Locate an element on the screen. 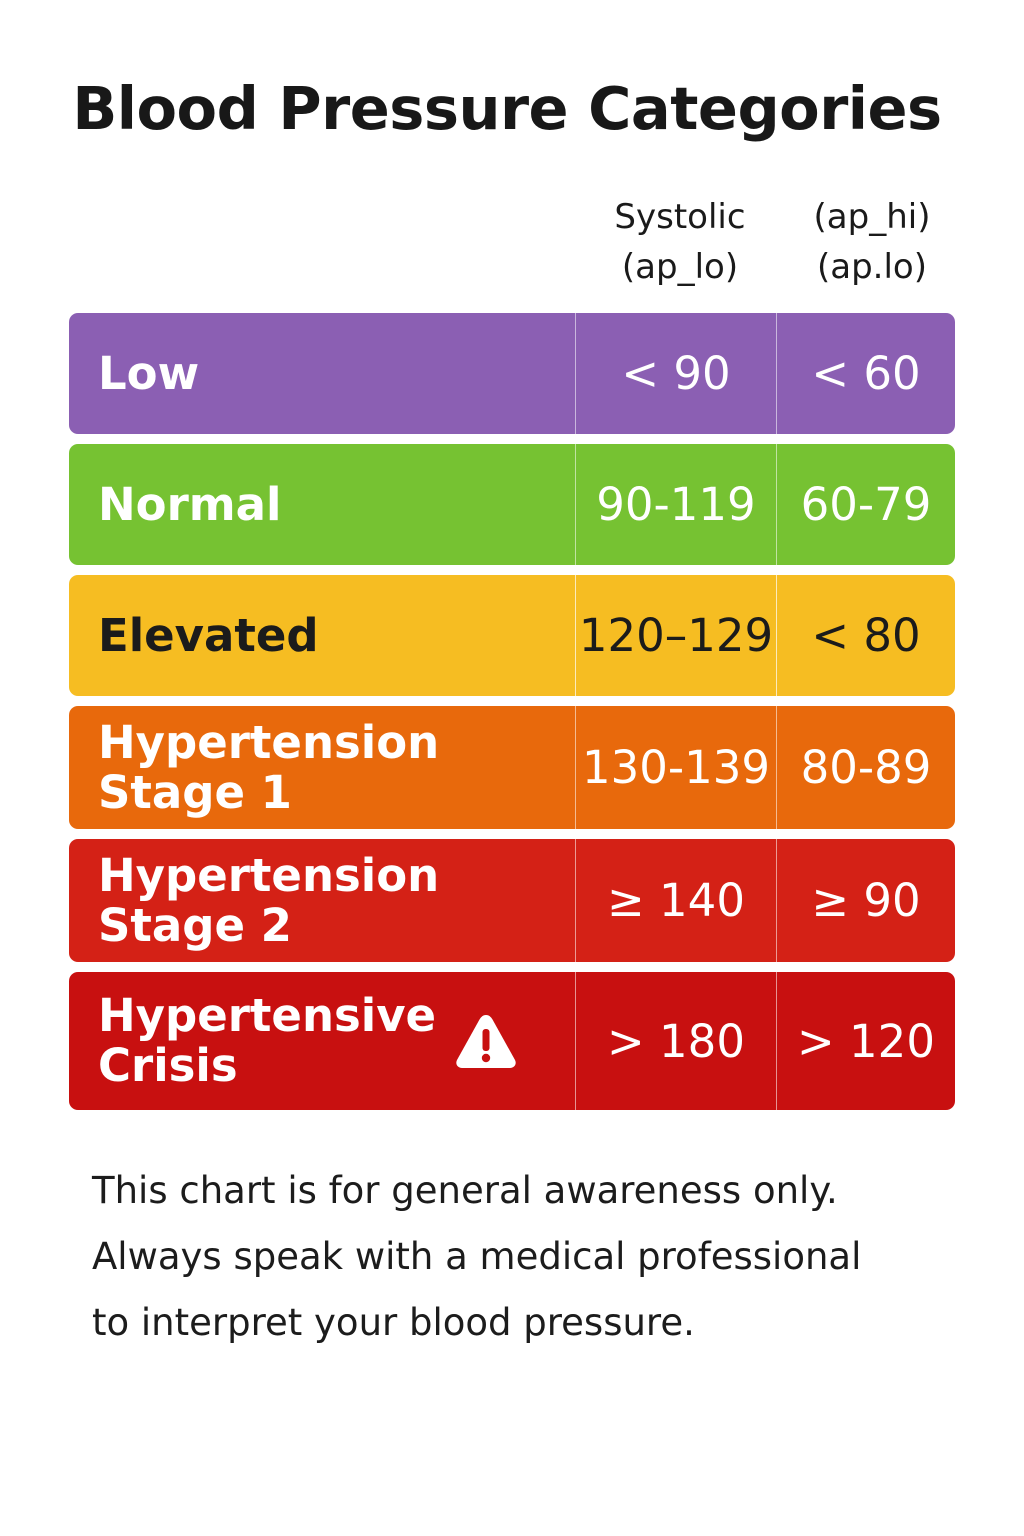  warning-icon is located at coordinates (486, 1041).